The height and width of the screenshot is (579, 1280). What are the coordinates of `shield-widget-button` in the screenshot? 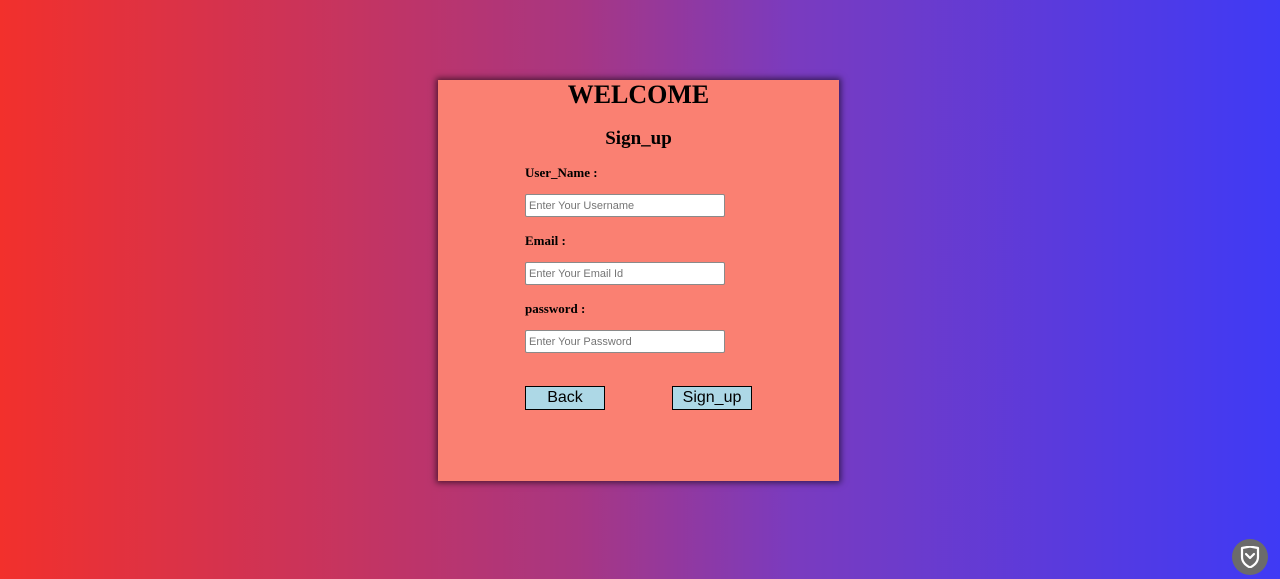 It's located at (1250, 557).